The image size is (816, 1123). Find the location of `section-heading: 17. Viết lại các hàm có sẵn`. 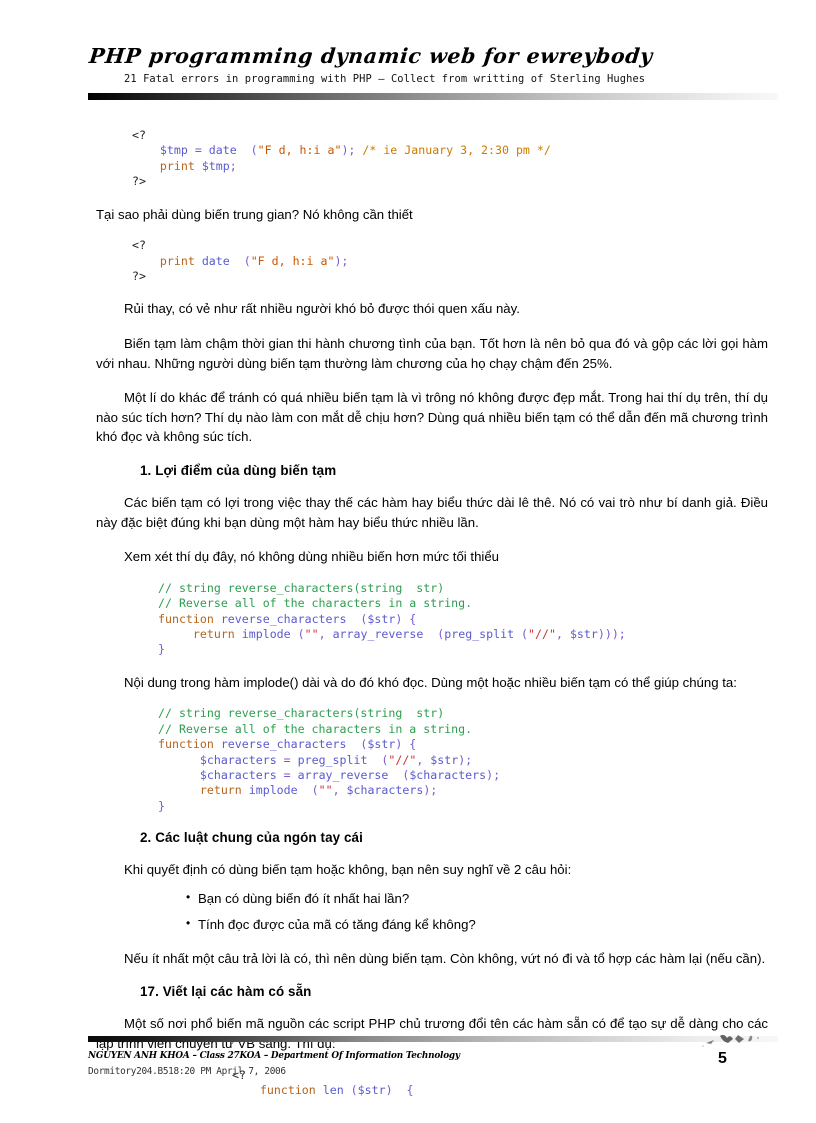

section-heading: 17. Viết lại các hàm có sẵn is located at coordinates (226, 992).